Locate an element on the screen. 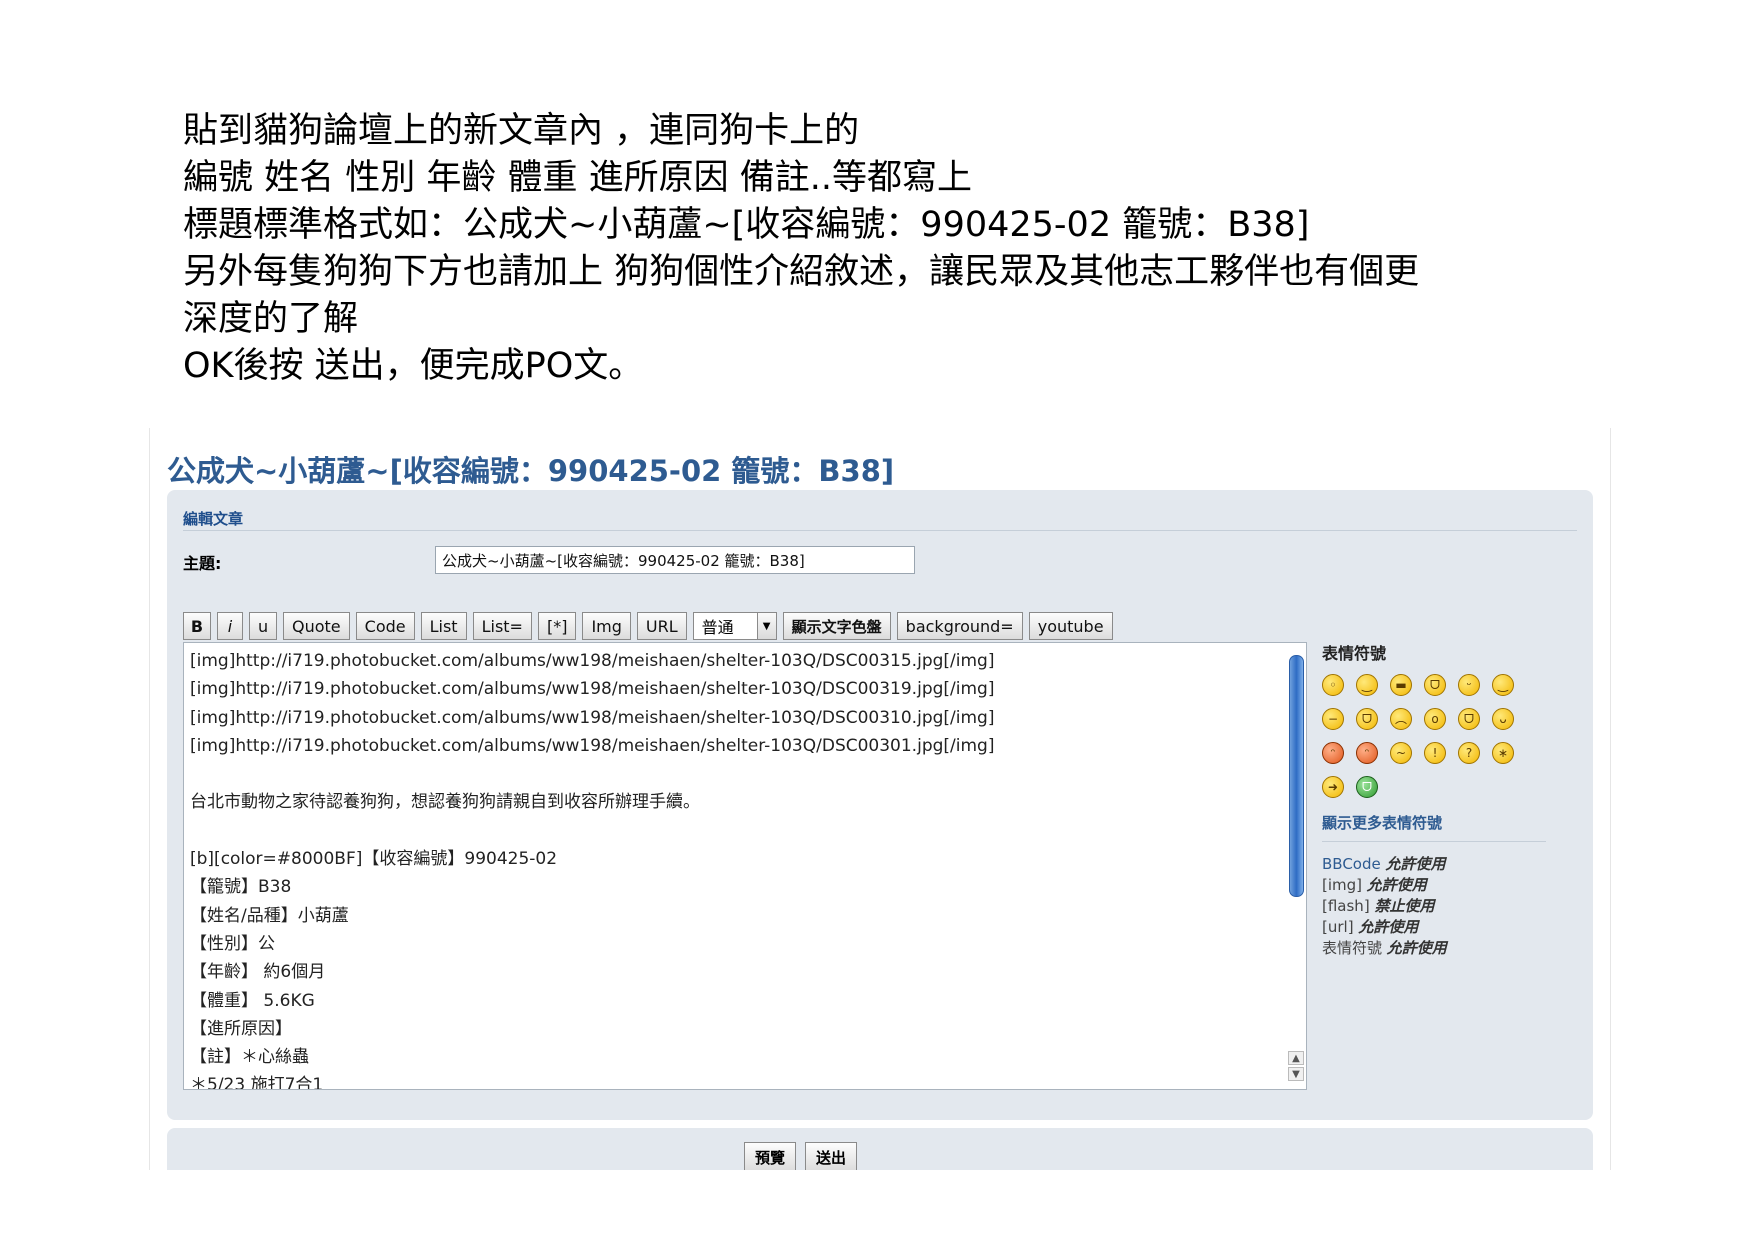 This screenshot has width=1755, height=1240. permission-url: [url] 允許使用 is located at coordinates (1452, 927).